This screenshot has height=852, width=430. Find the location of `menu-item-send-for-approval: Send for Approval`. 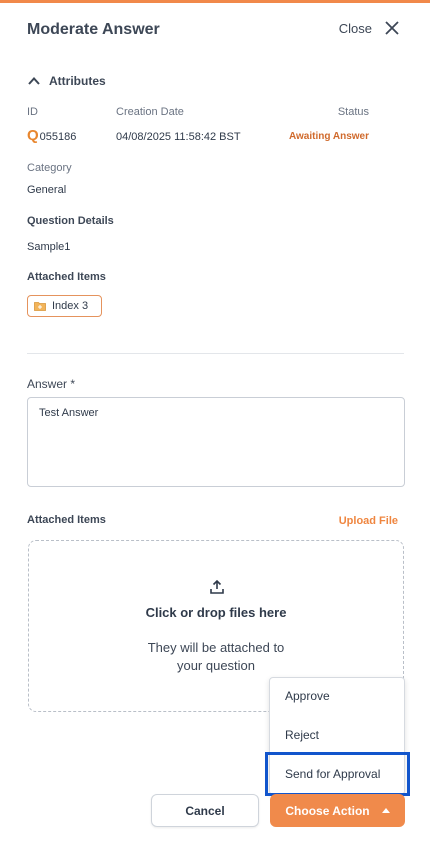

menu-item-send-for-approval: Send for Approval is located at coordinates (337, 774).